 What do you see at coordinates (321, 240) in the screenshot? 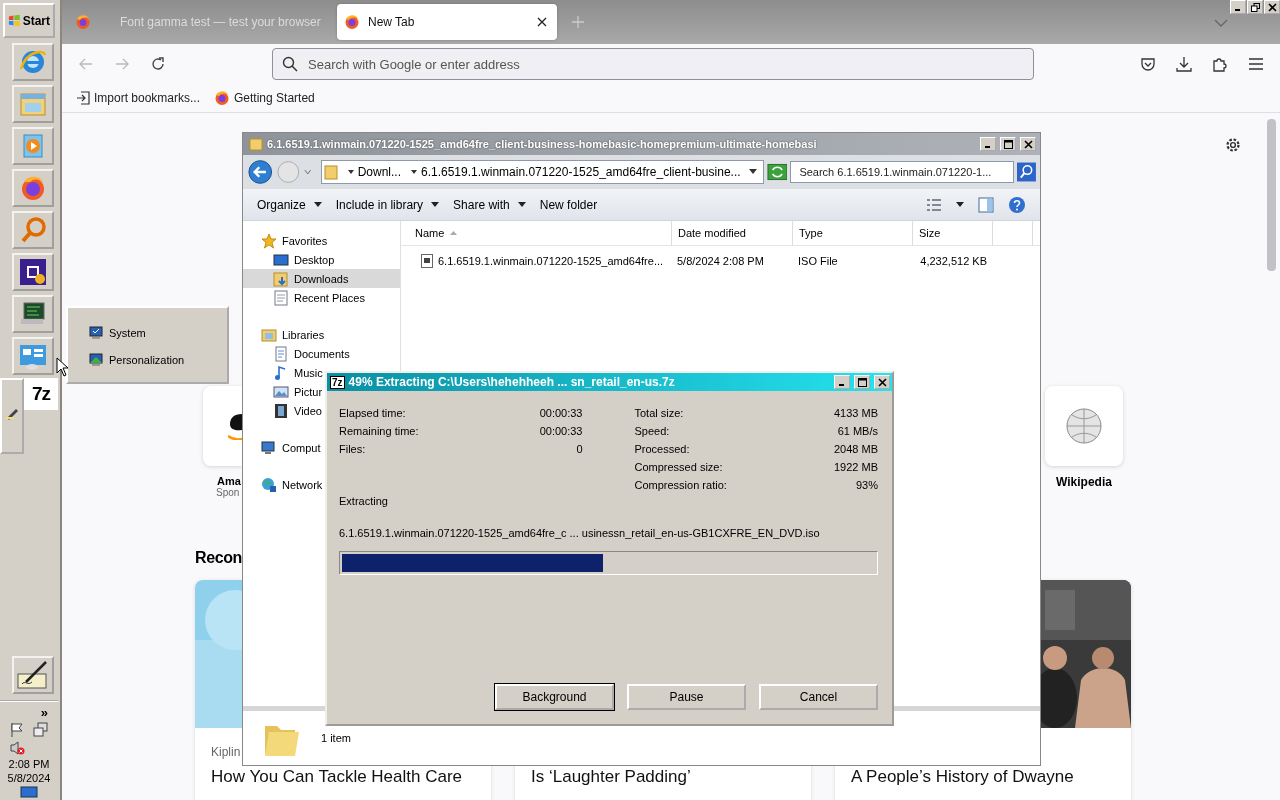
I see `nav-item: Favorites` at bounding box center [321, 240].